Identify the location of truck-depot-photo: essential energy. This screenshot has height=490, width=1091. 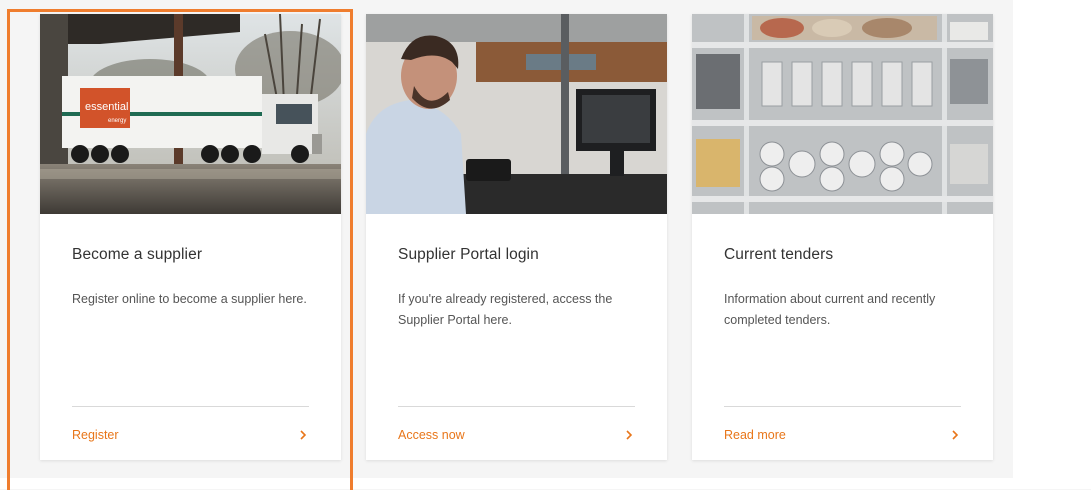
(190, 114).